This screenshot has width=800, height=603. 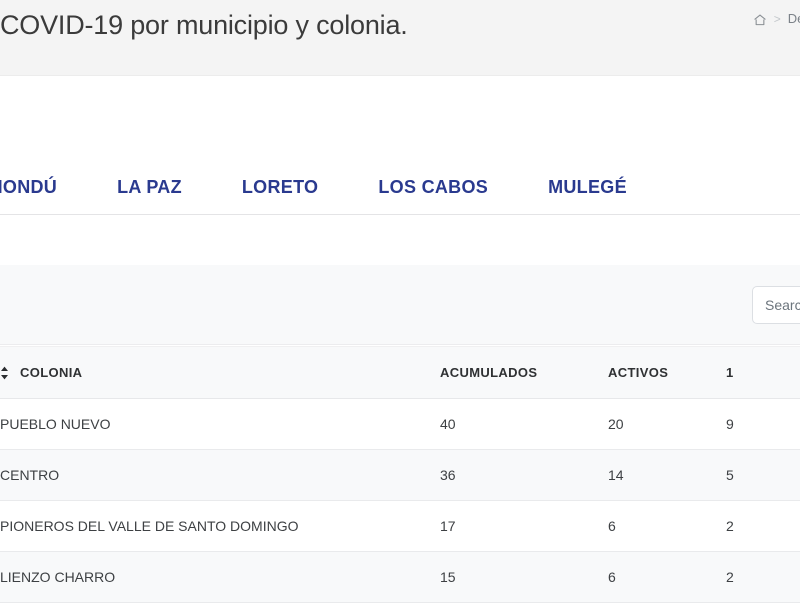 What do you see at coordinates (220, 577) in the screenshot?
I see `cell-colonia: LIENZO CHARRO` at bounding box center [220, 577].